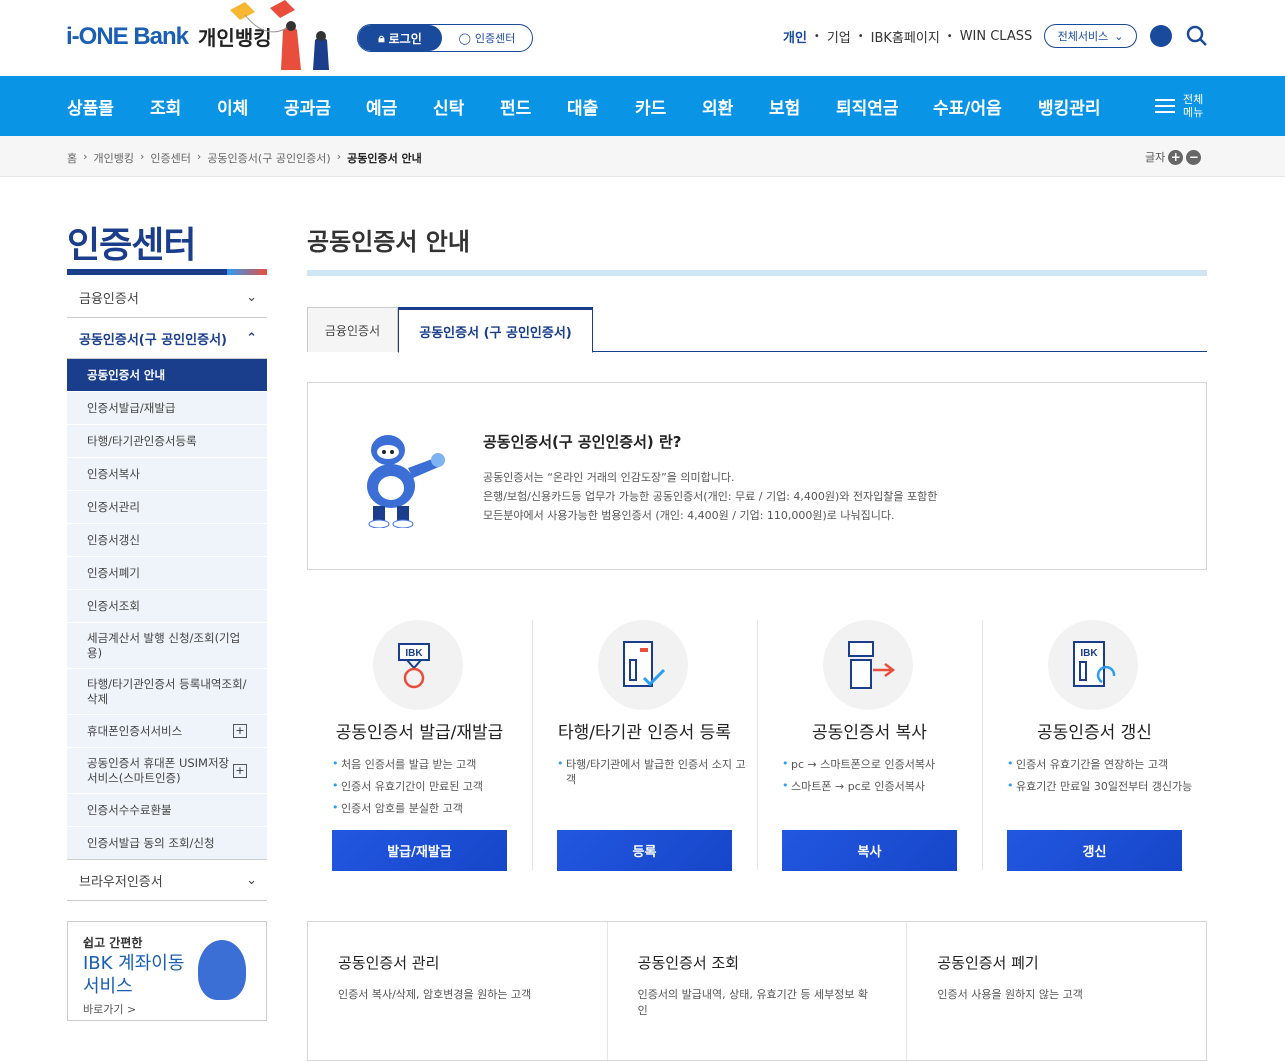 The image size is (1285, 1061). Describe the element at coordinates (1193, 112) in the screenshot. I see `full-menu-line2: 메뉴` at that location.